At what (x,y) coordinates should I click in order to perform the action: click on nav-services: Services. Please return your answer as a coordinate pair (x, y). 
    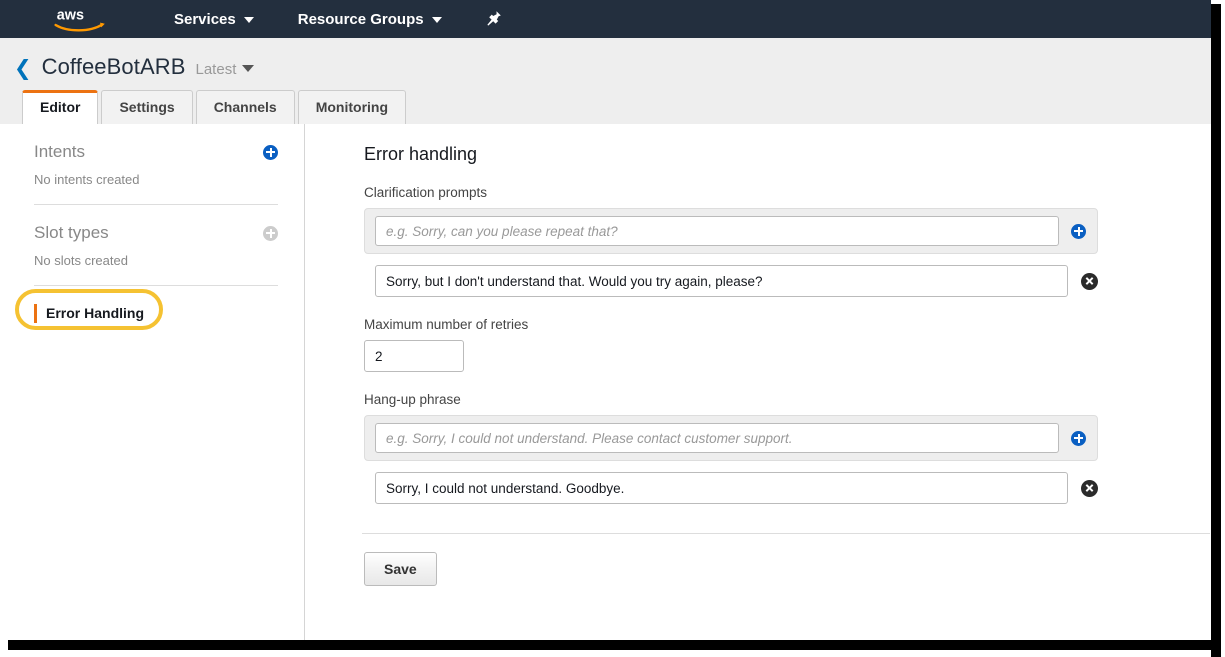
    Looking at the image, I should click on (214, 19).